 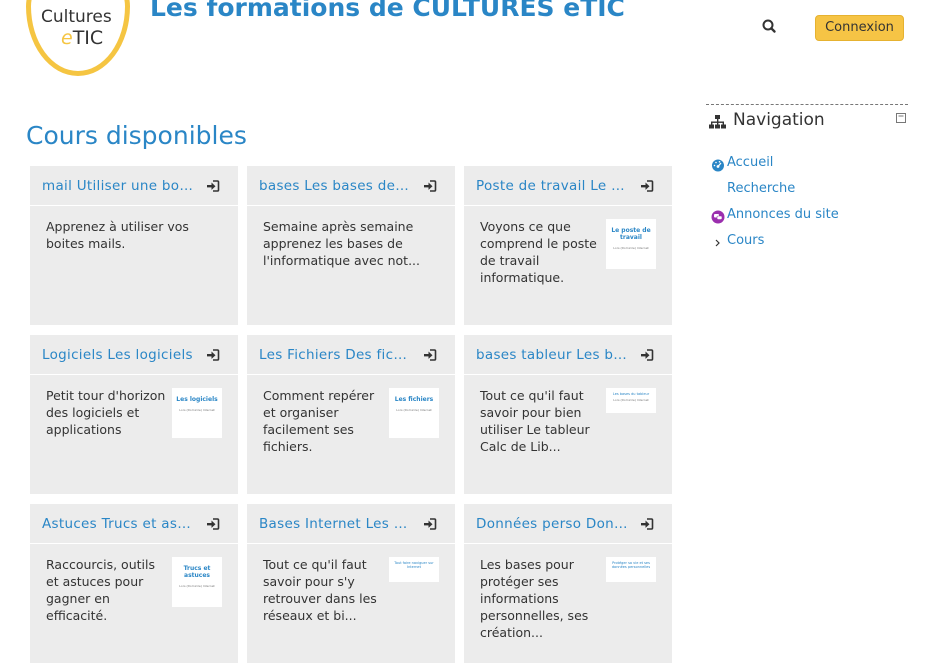 What do you see at coordinates (745, 240) in the screenshot?
I see `nav-item-label: Cours` at bounding box center [745, 240].